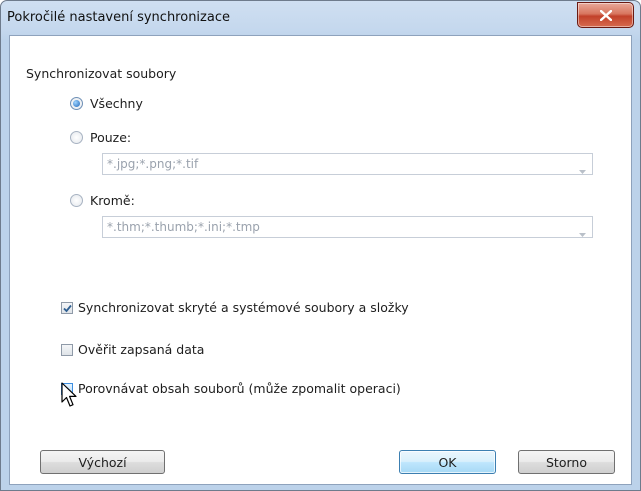 Image resolution: width=641 pixels, height=491 pixels. Describe the element at coordinates (101, 73) in the screenshot. I see `sync-files-label: Synchronizovat soubory` at that location.